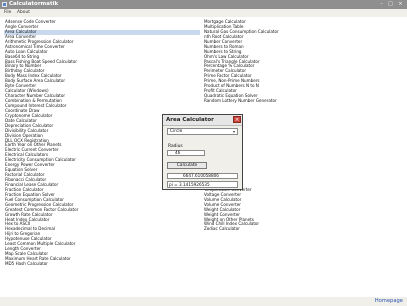  I want to click on pi-field: pi = 3.1415926535, so click(202, 184).